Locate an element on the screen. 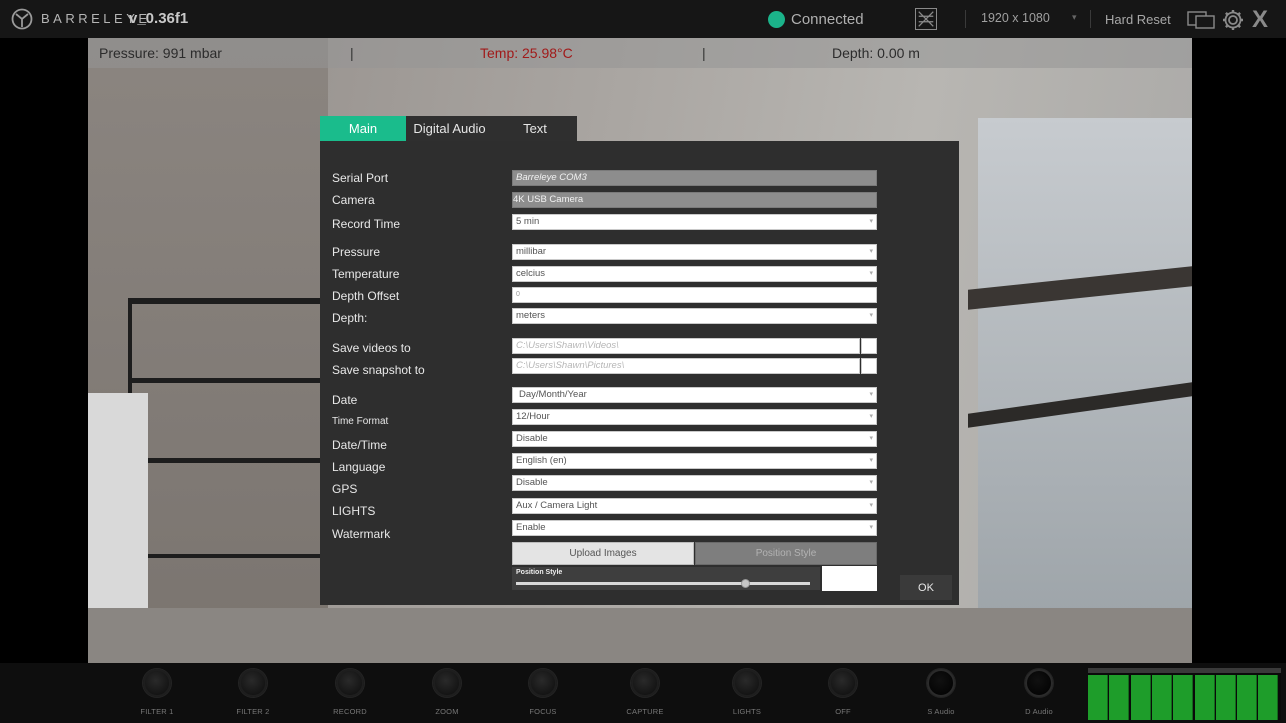  language-label: Language is located at coordinates (359, 467).